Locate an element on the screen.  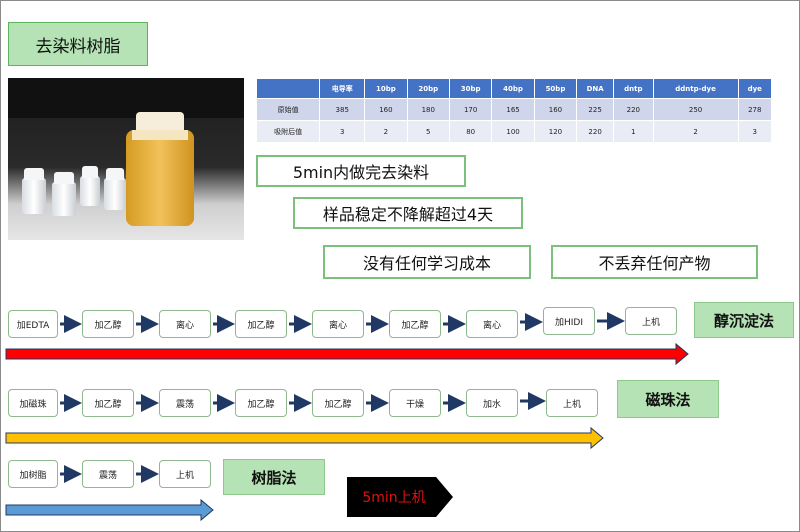
wf3-time-arrow is located at coordinates (109, 510).